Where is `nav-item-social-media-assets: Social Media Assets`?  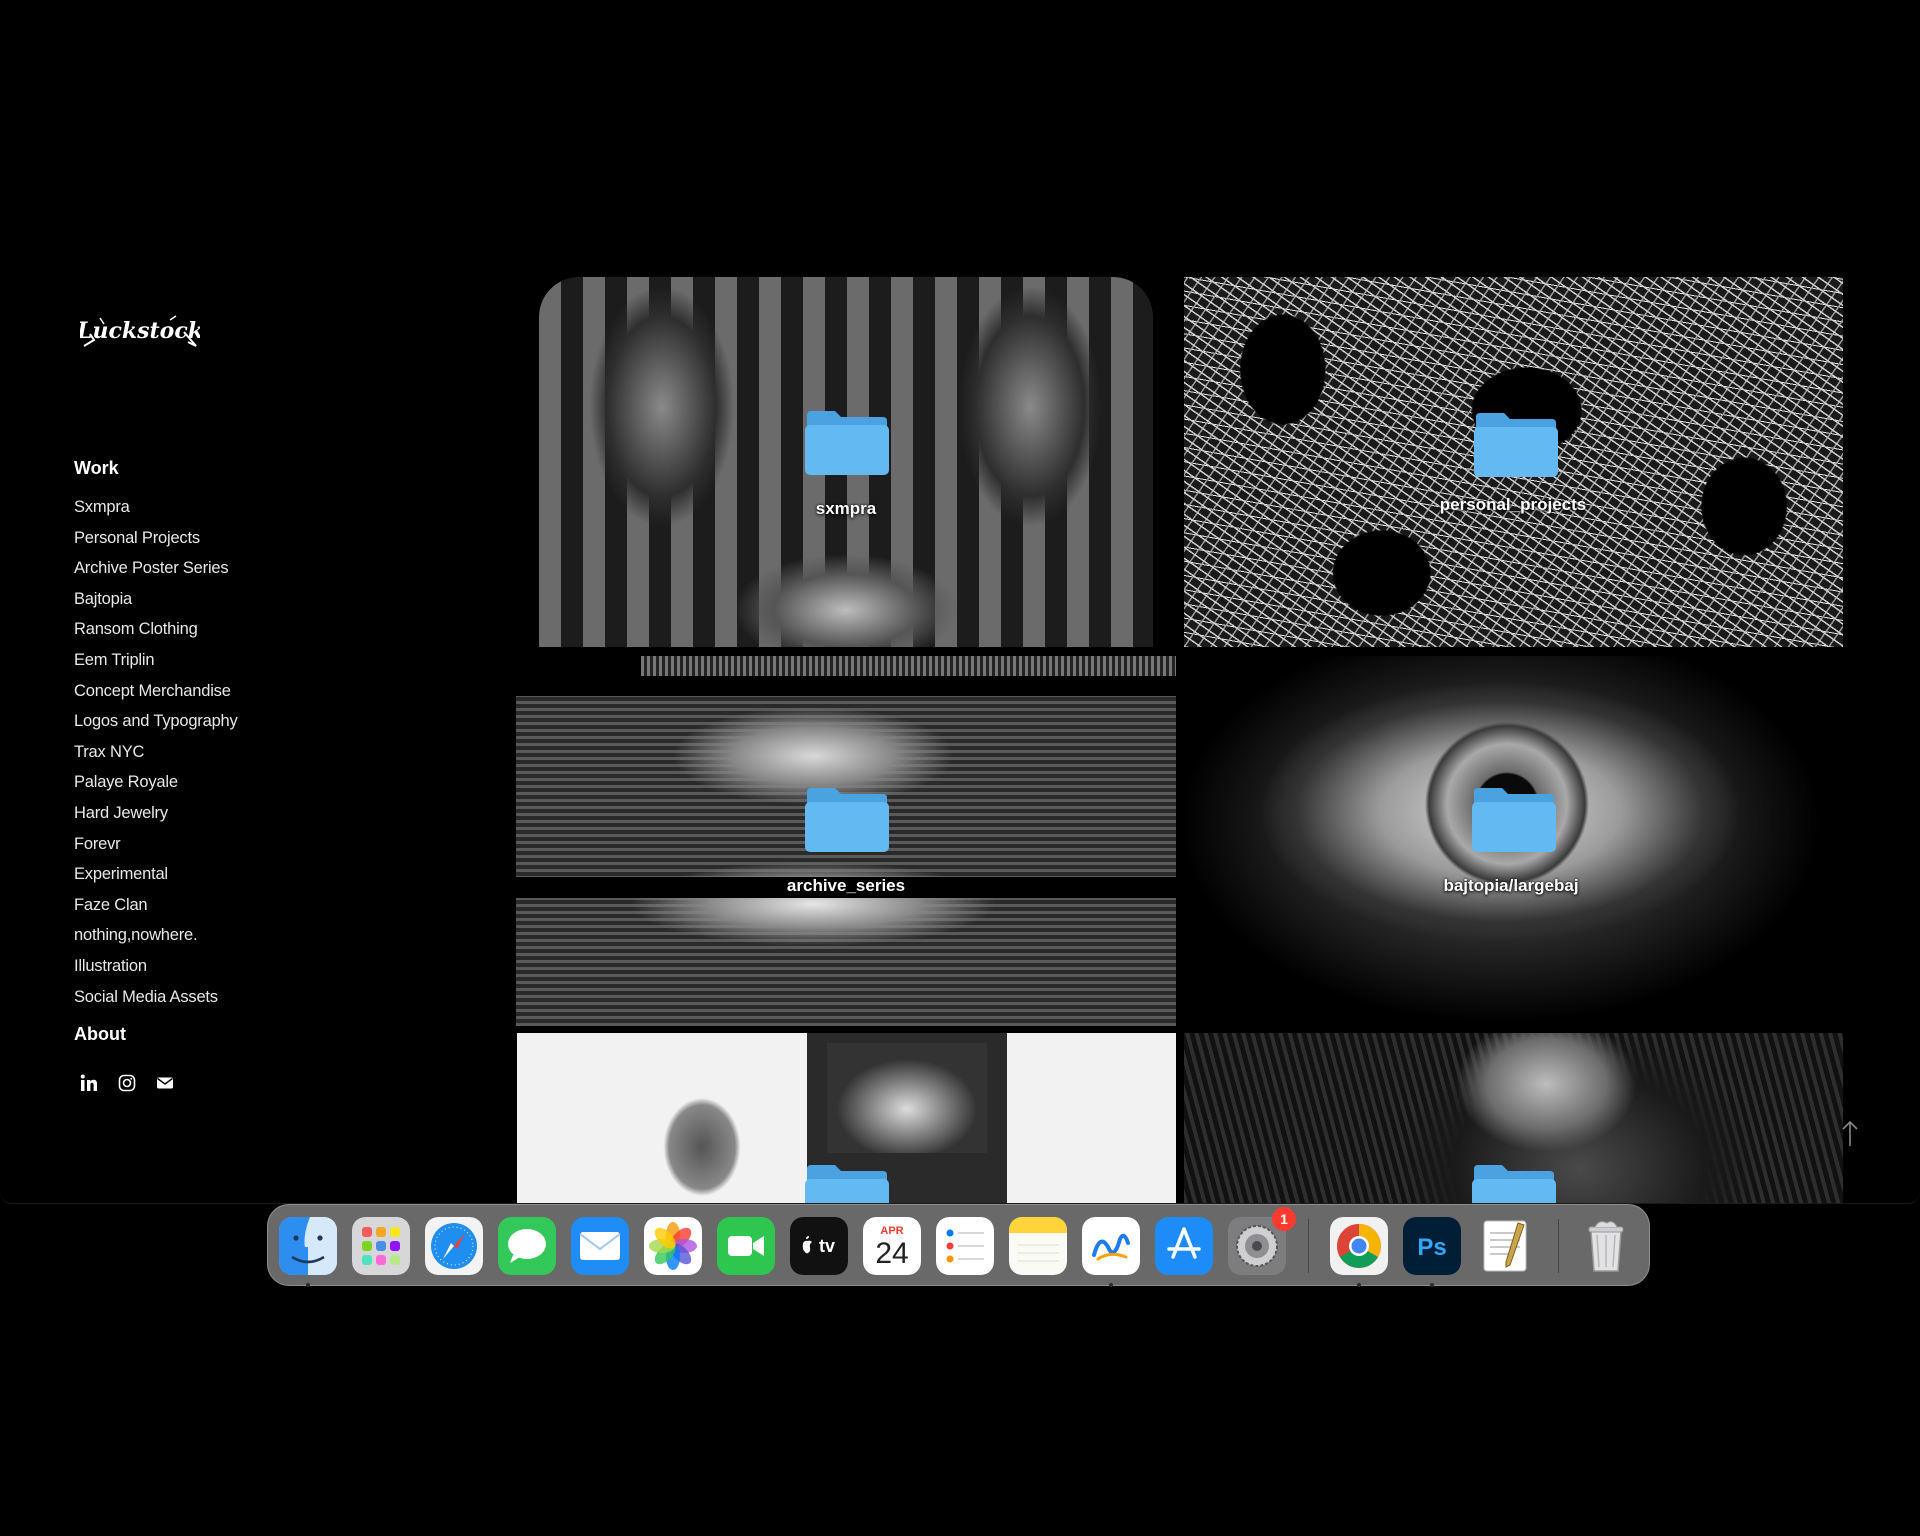
nav-item-social-media-assets: Social Media Assets is located at coordinates (224, 997).